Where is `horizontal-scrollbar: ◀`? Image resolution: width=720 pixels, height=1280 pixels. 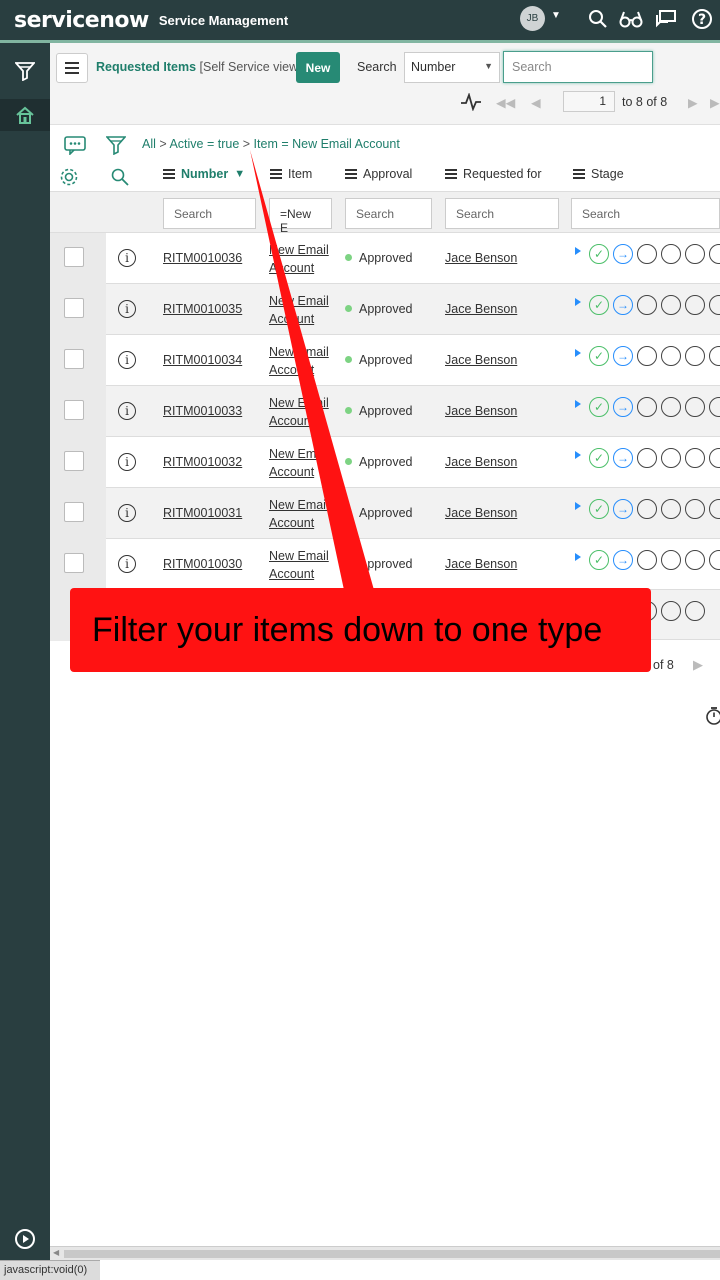 horizontal-scrollbar: ◀ is located at coordinates (385, 1253).